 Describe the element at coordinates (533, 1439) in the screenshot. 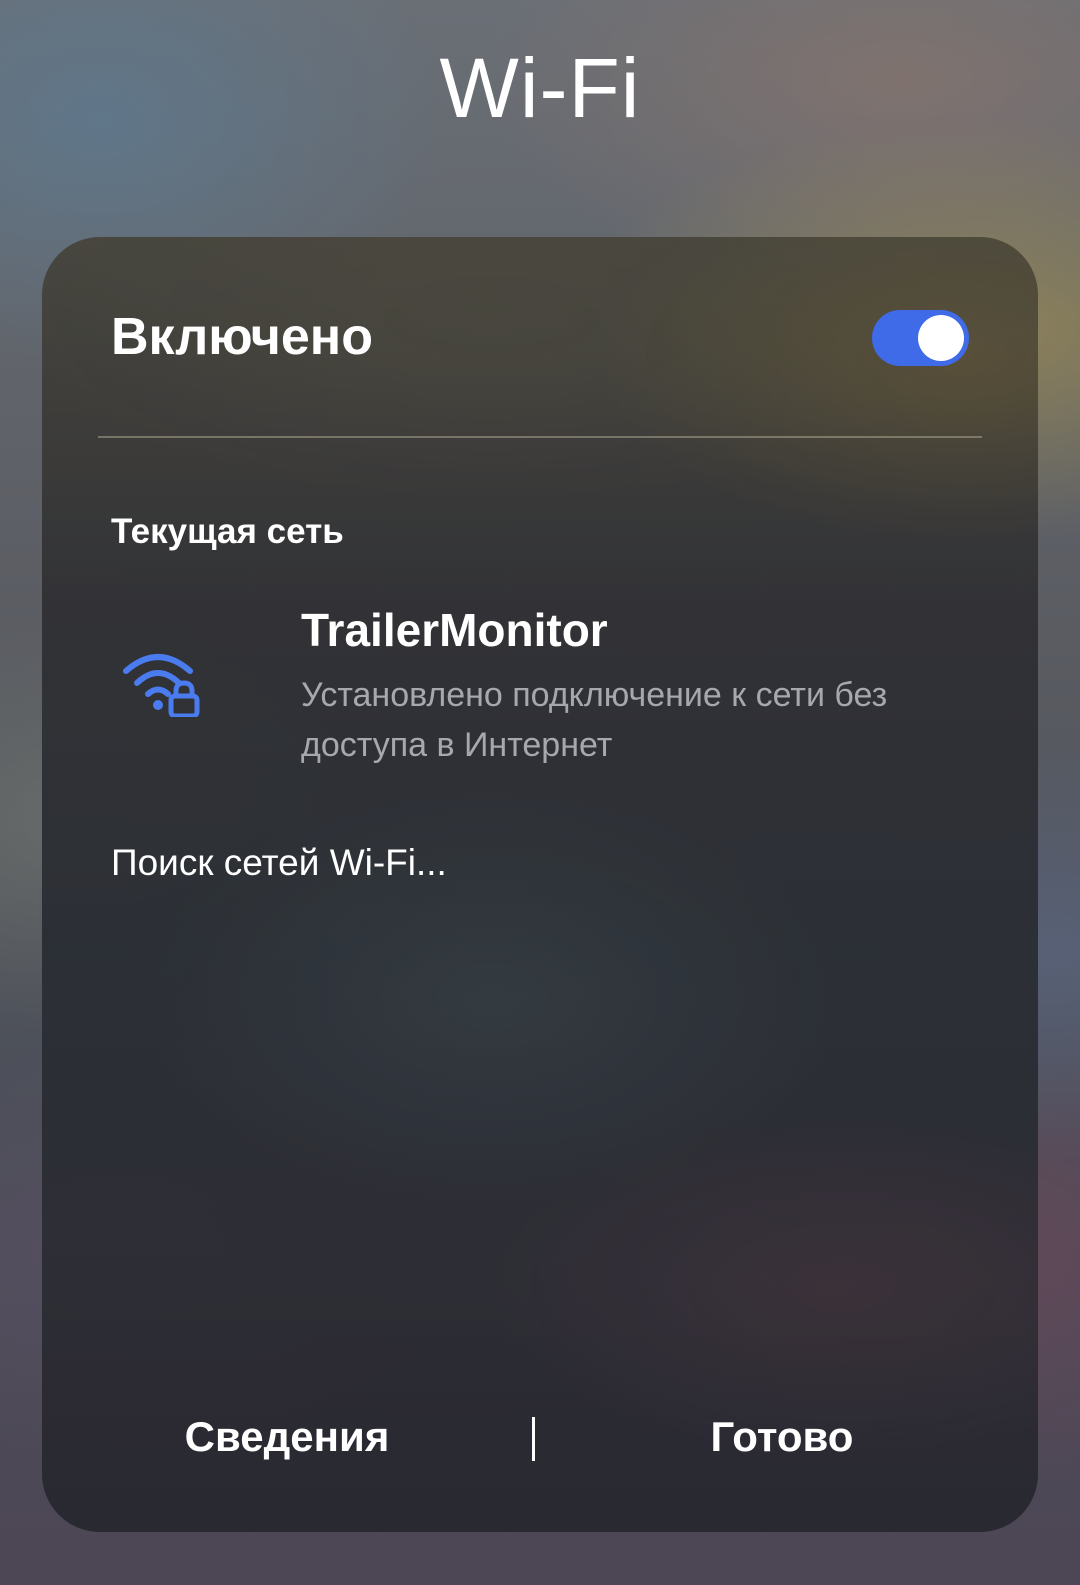

I see `footer-separator` at that location.